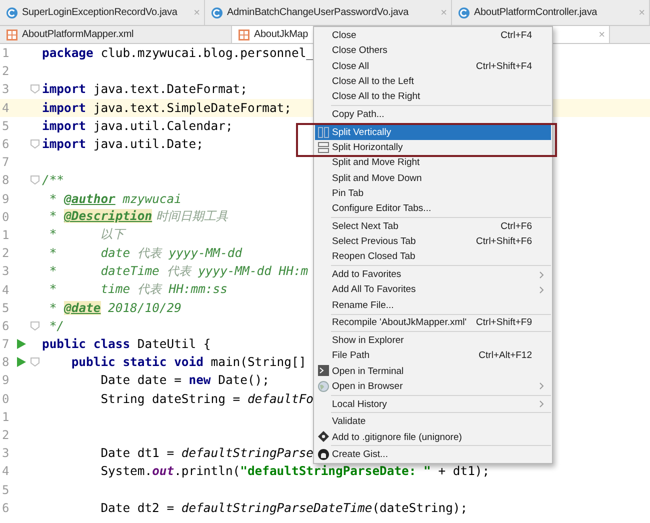 The width and height of the screenshot is (650, 523). What do you see at coordinates (433, 257) in the screenshot?
I see `menu-item: Reopen Closed Tab` at bounding box center [433, 257].